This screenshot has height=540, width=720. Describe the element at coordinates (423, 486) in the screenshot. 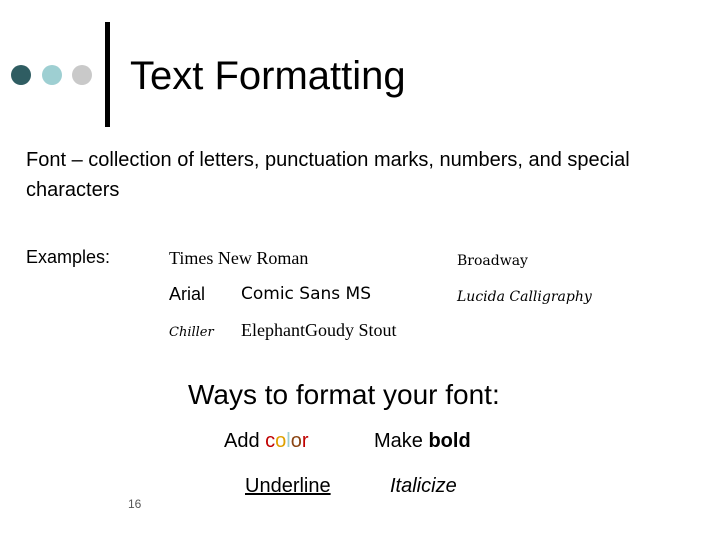

I see `italicize-item: Italicize` at that location.